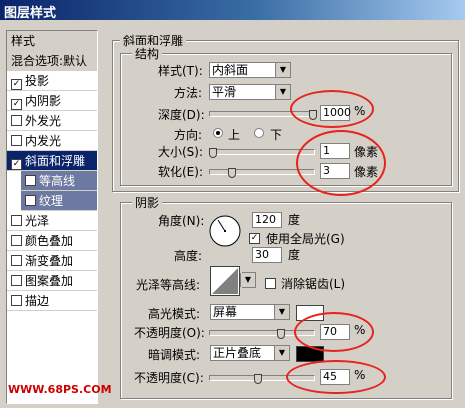  I want to click on size-label: 大小(S):, so click(181, 152).